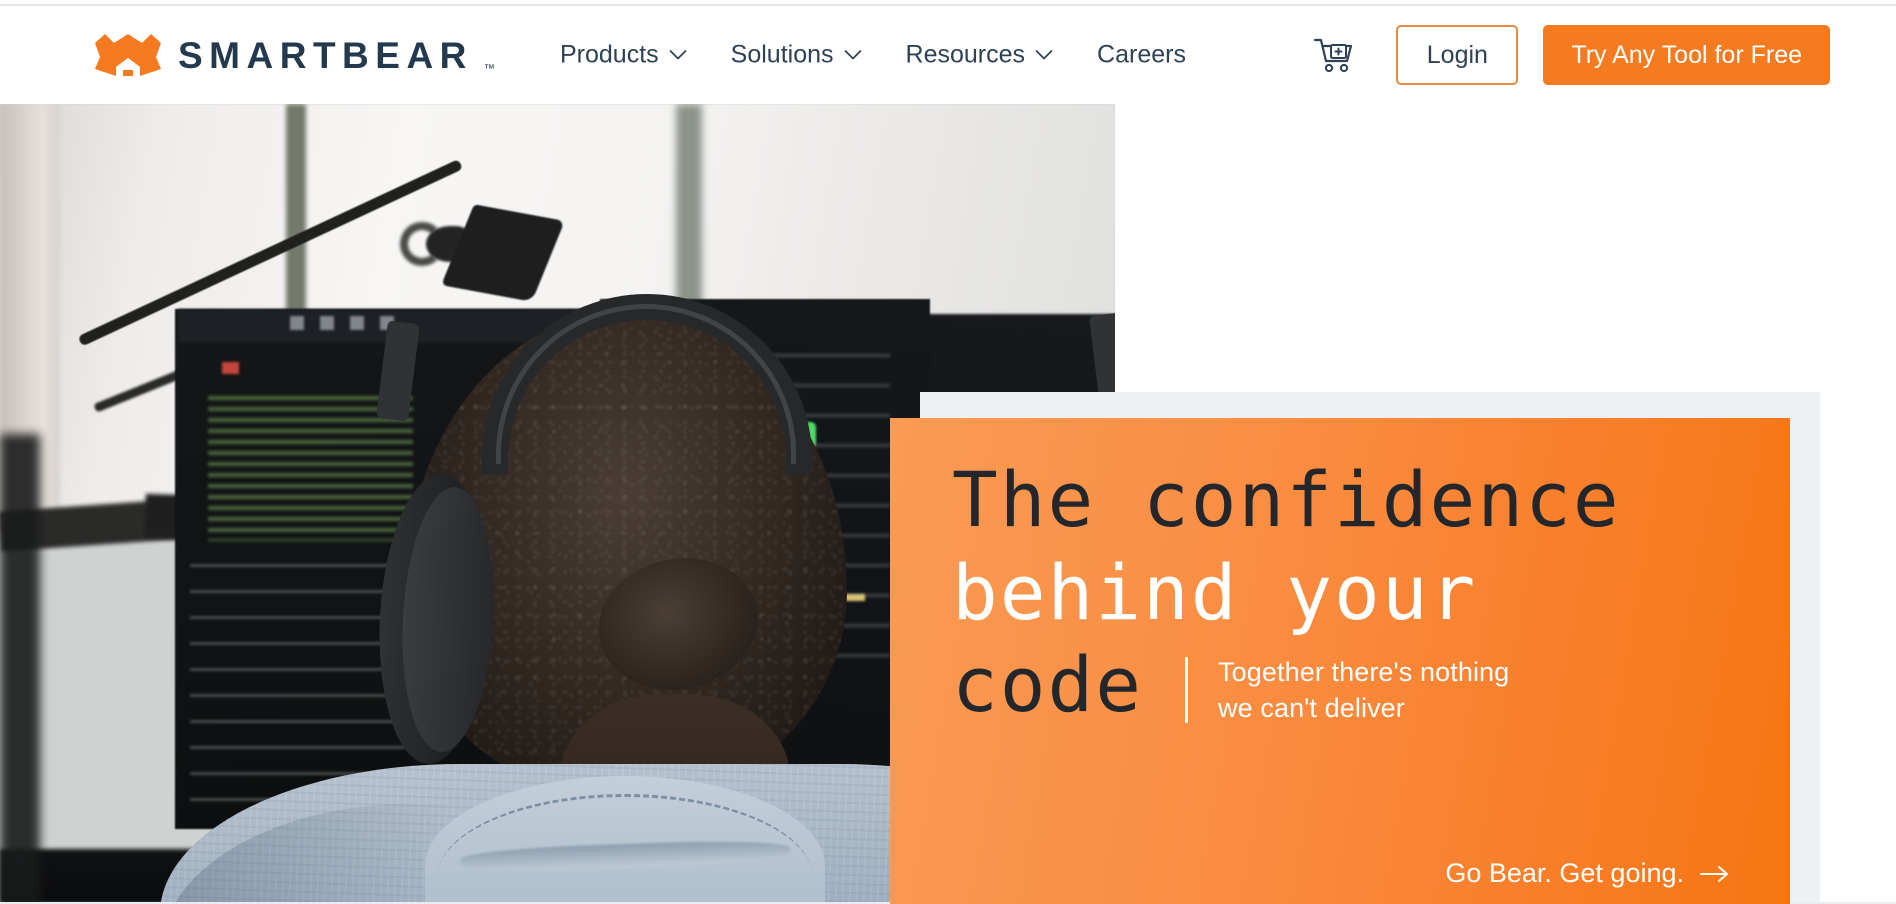 This screenshot has width=1896, height=904. Describe the element at coordinates (1311, 707) in the screenshot. I see `tagline-line-2: we can't deliver` at that location.